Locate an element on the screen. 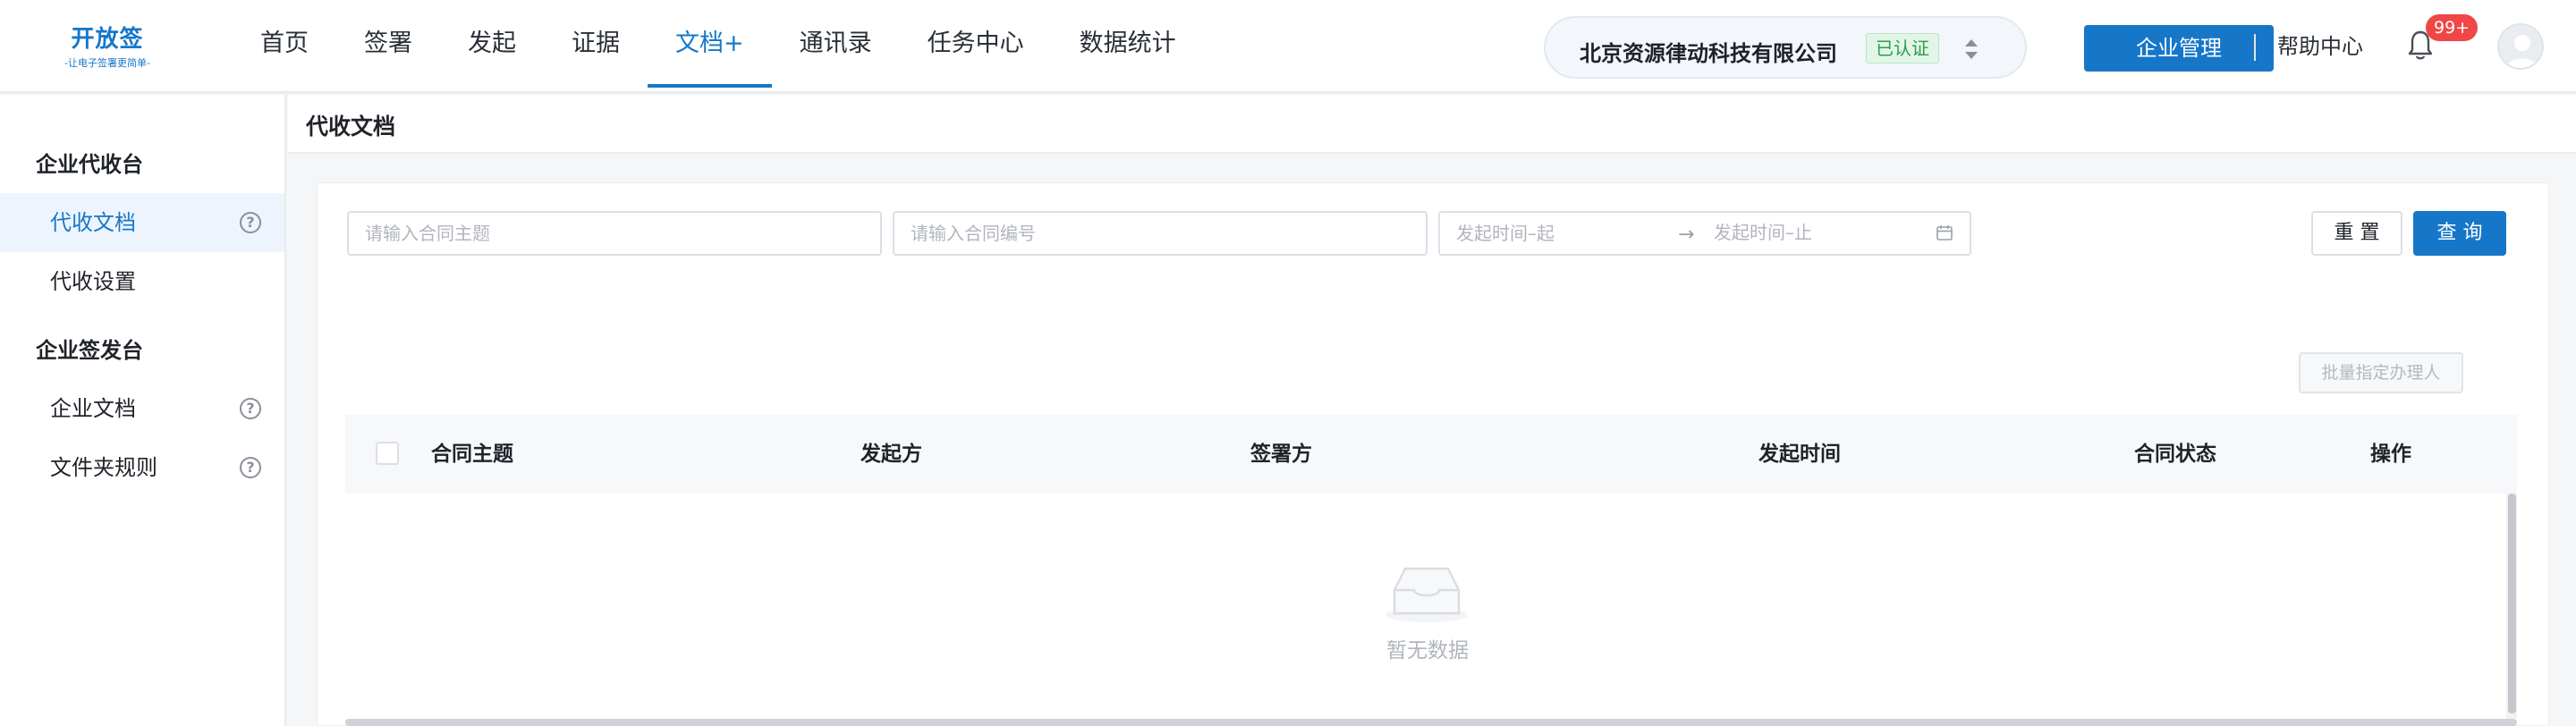  sidebar-item-enterprise-docs: 企业文档 ? is located at coordinates (142, 408).